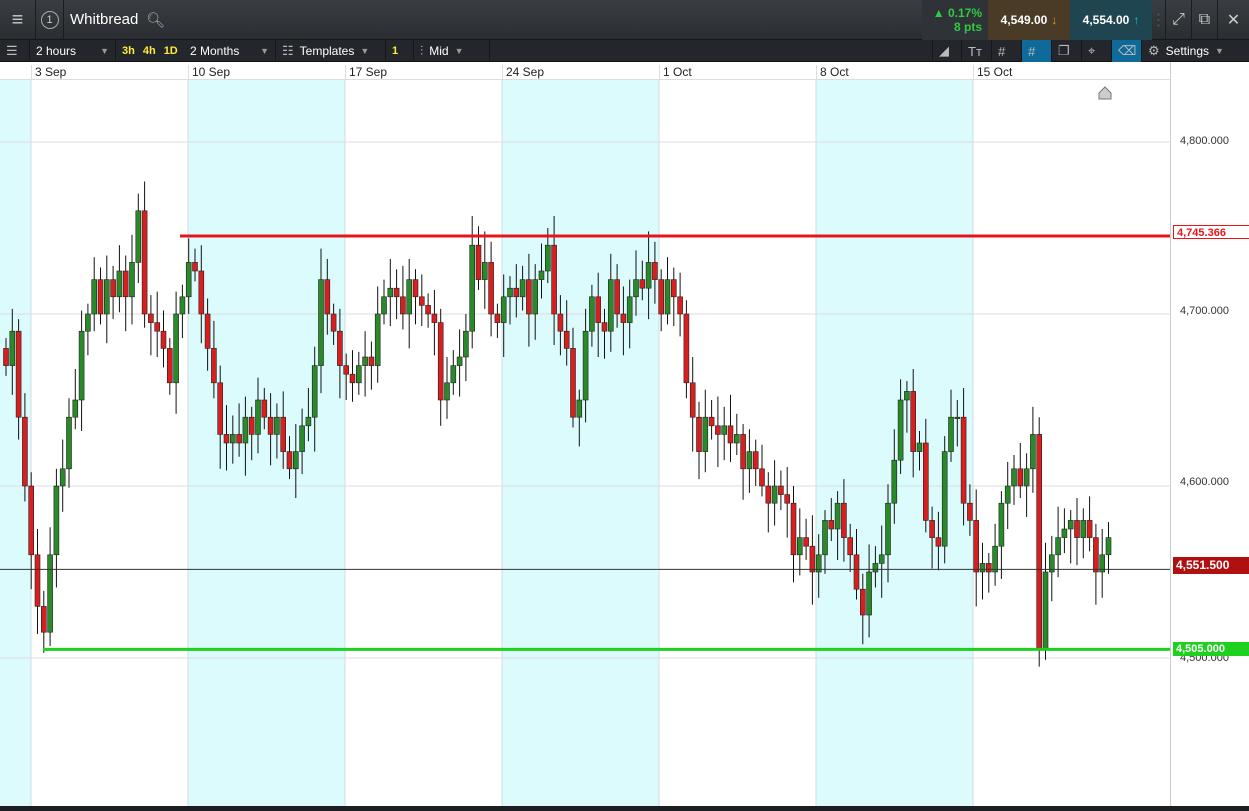 The width and height of the screenshot is (1249, 811). I want to click on bid-price: 4,549.00, so click(1024, 20).